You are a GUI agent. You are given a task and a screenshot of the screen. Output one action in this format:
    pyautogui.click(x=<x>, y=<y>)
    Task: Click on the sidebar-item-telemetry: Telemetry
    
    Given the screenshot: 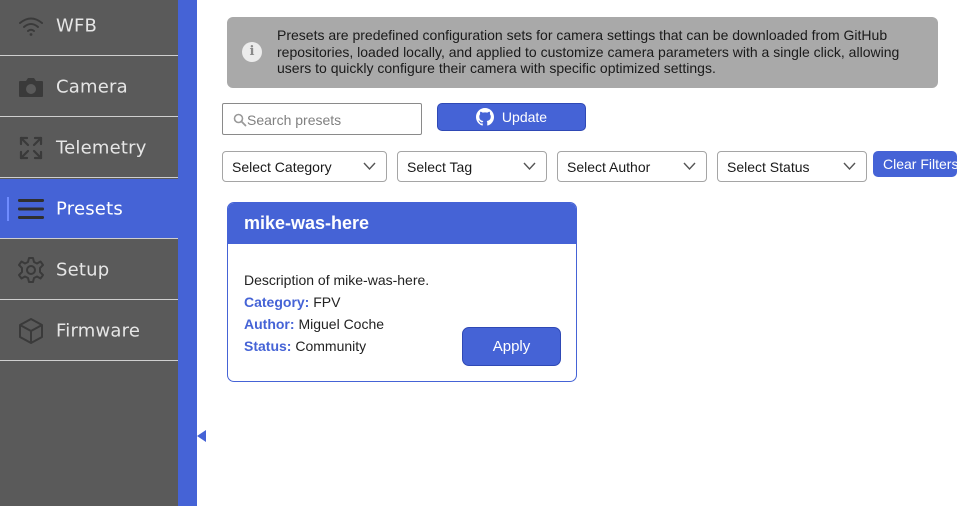 What is the action you would take?
    pyautogui.click(x=89, y=148)
    